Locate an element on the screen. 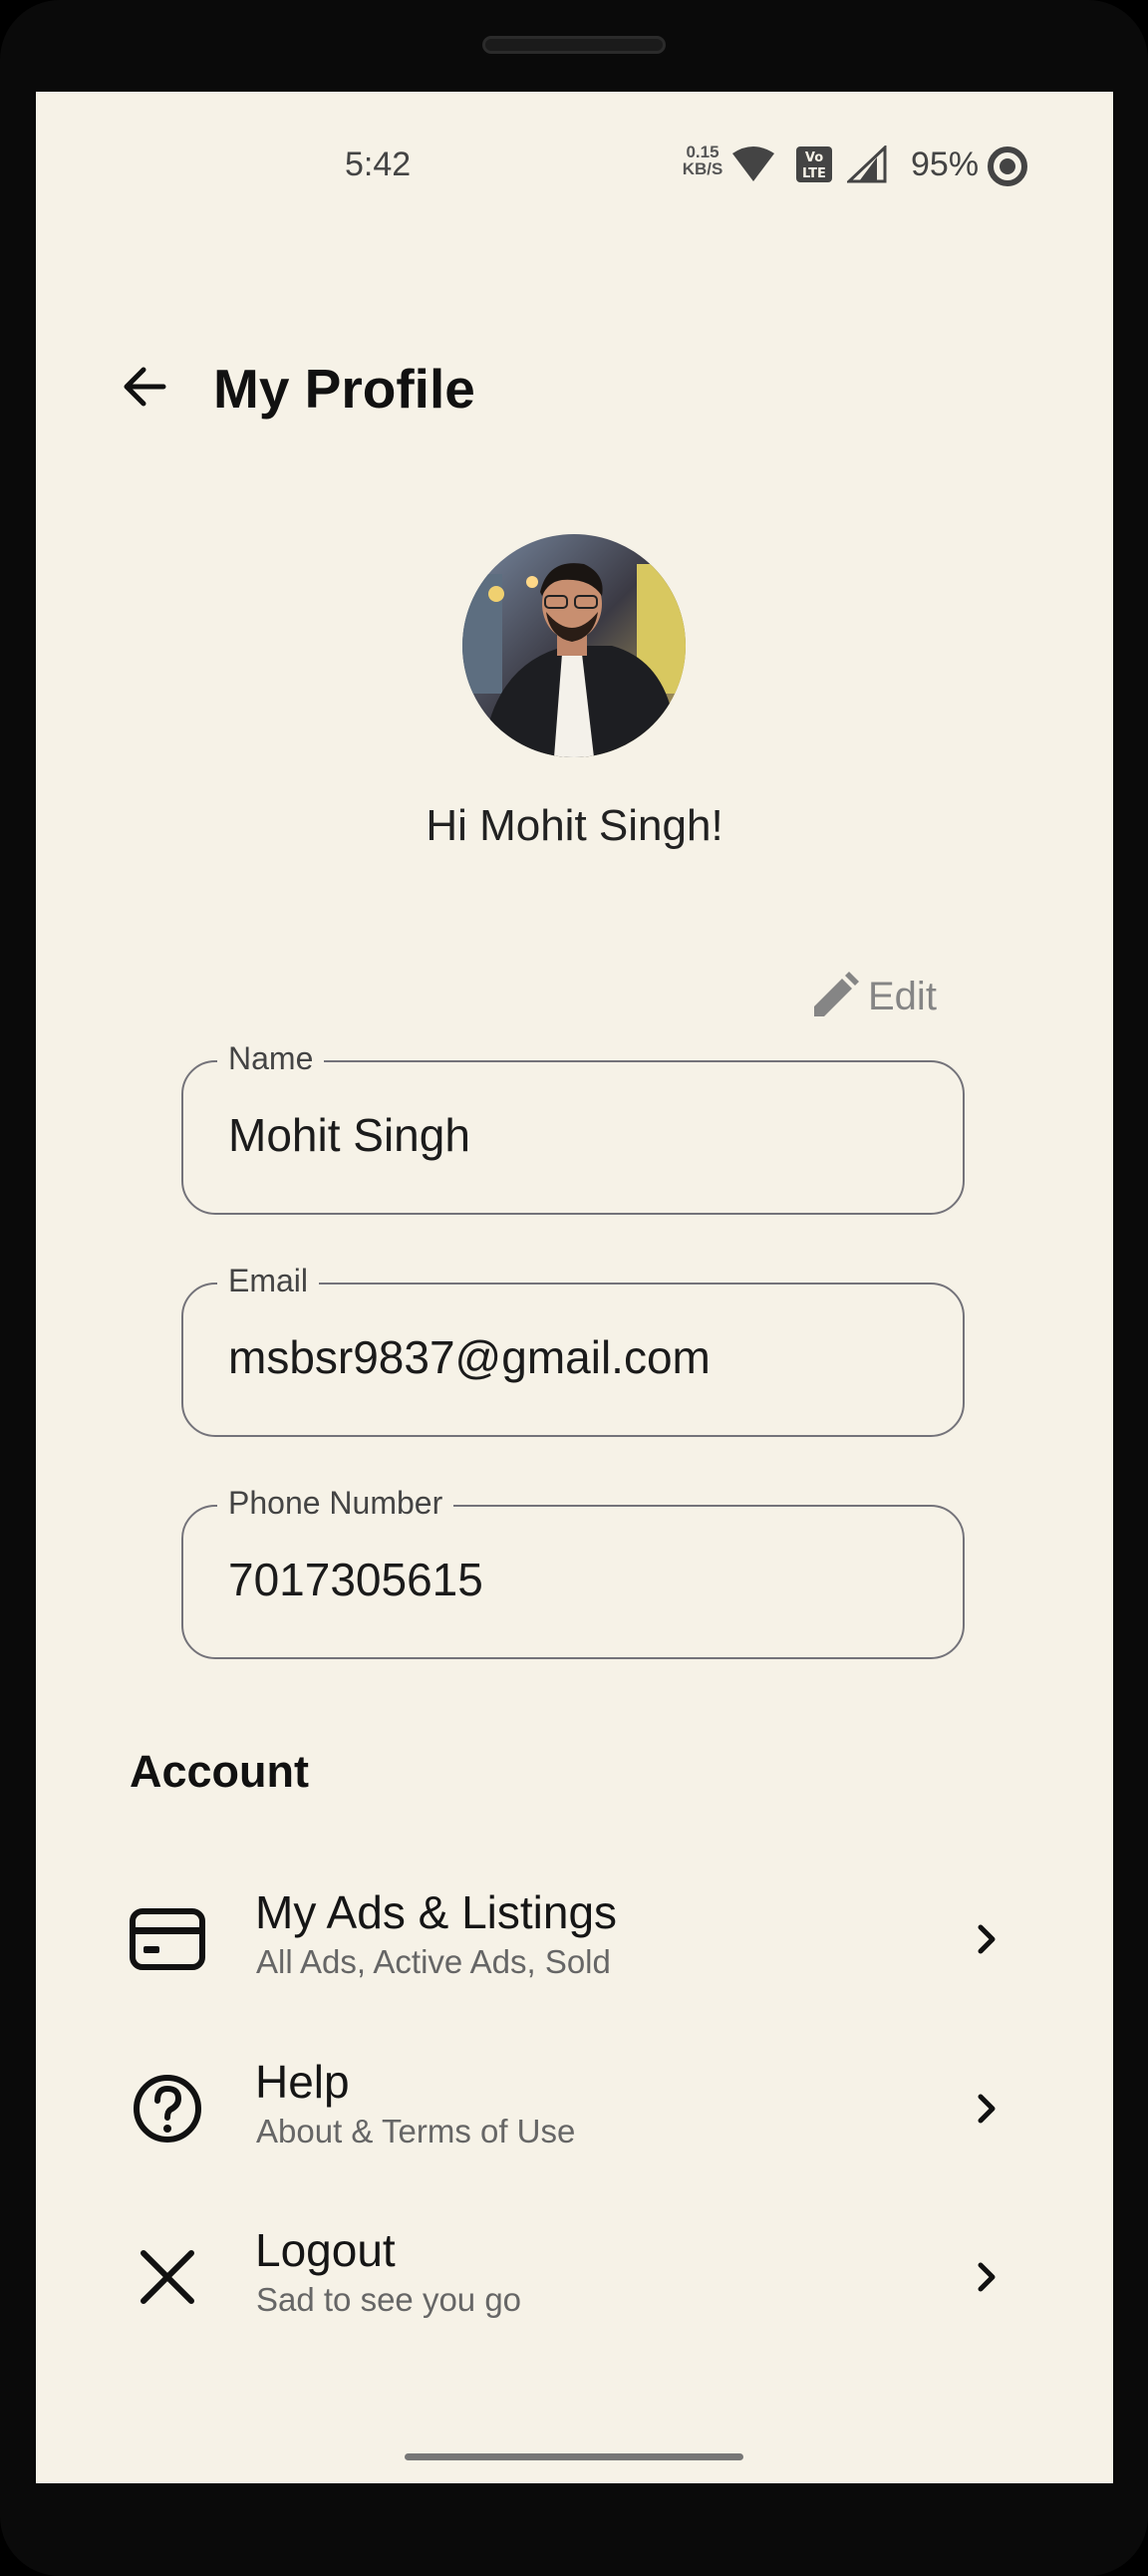 This screenshot has width=1148, height=2576. avatar is located at coordinates (574, 645).